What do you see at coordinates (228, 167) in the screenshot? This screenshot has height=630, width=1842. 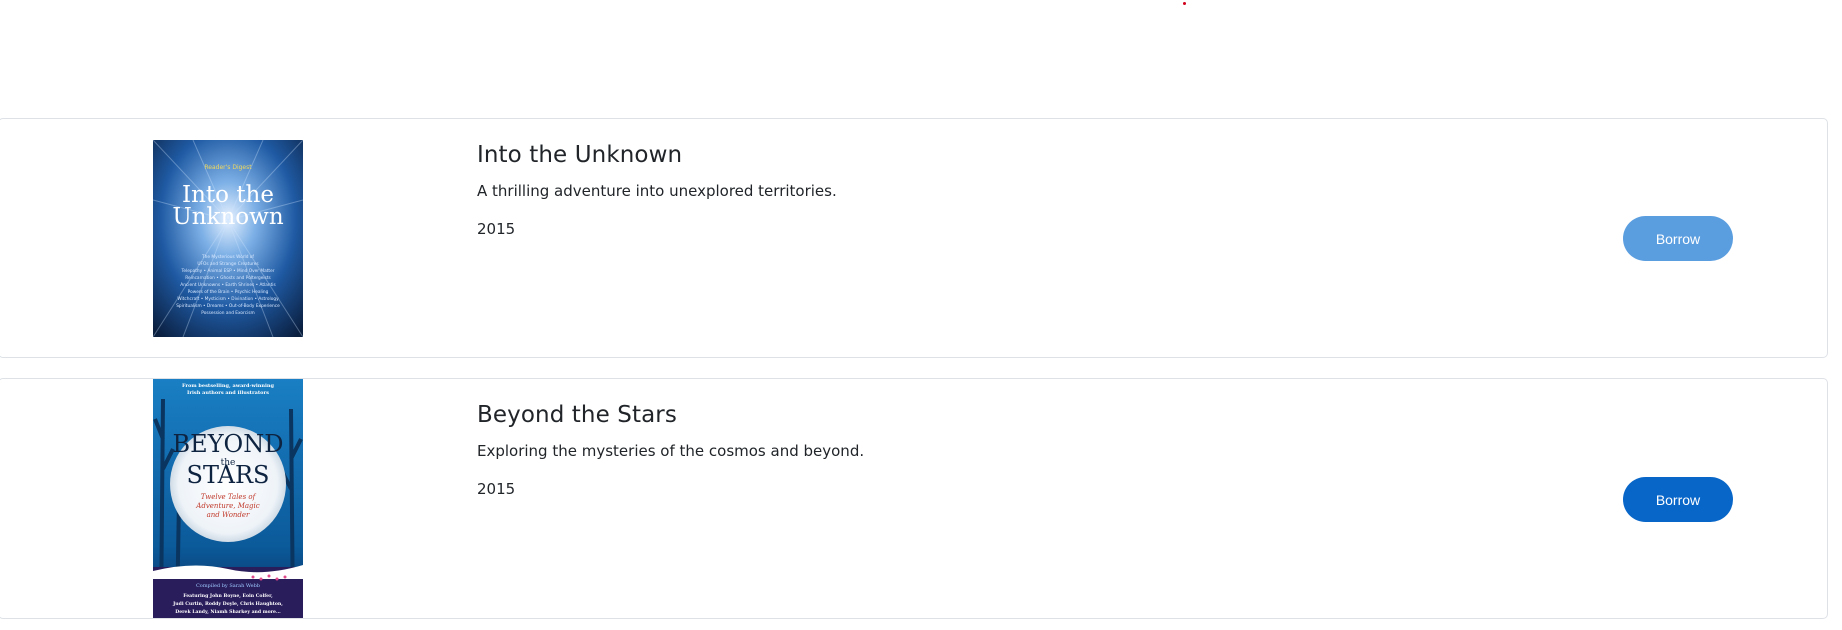 I see `cover-publisher: Reader's Digest` at bounding box center [228, 167].